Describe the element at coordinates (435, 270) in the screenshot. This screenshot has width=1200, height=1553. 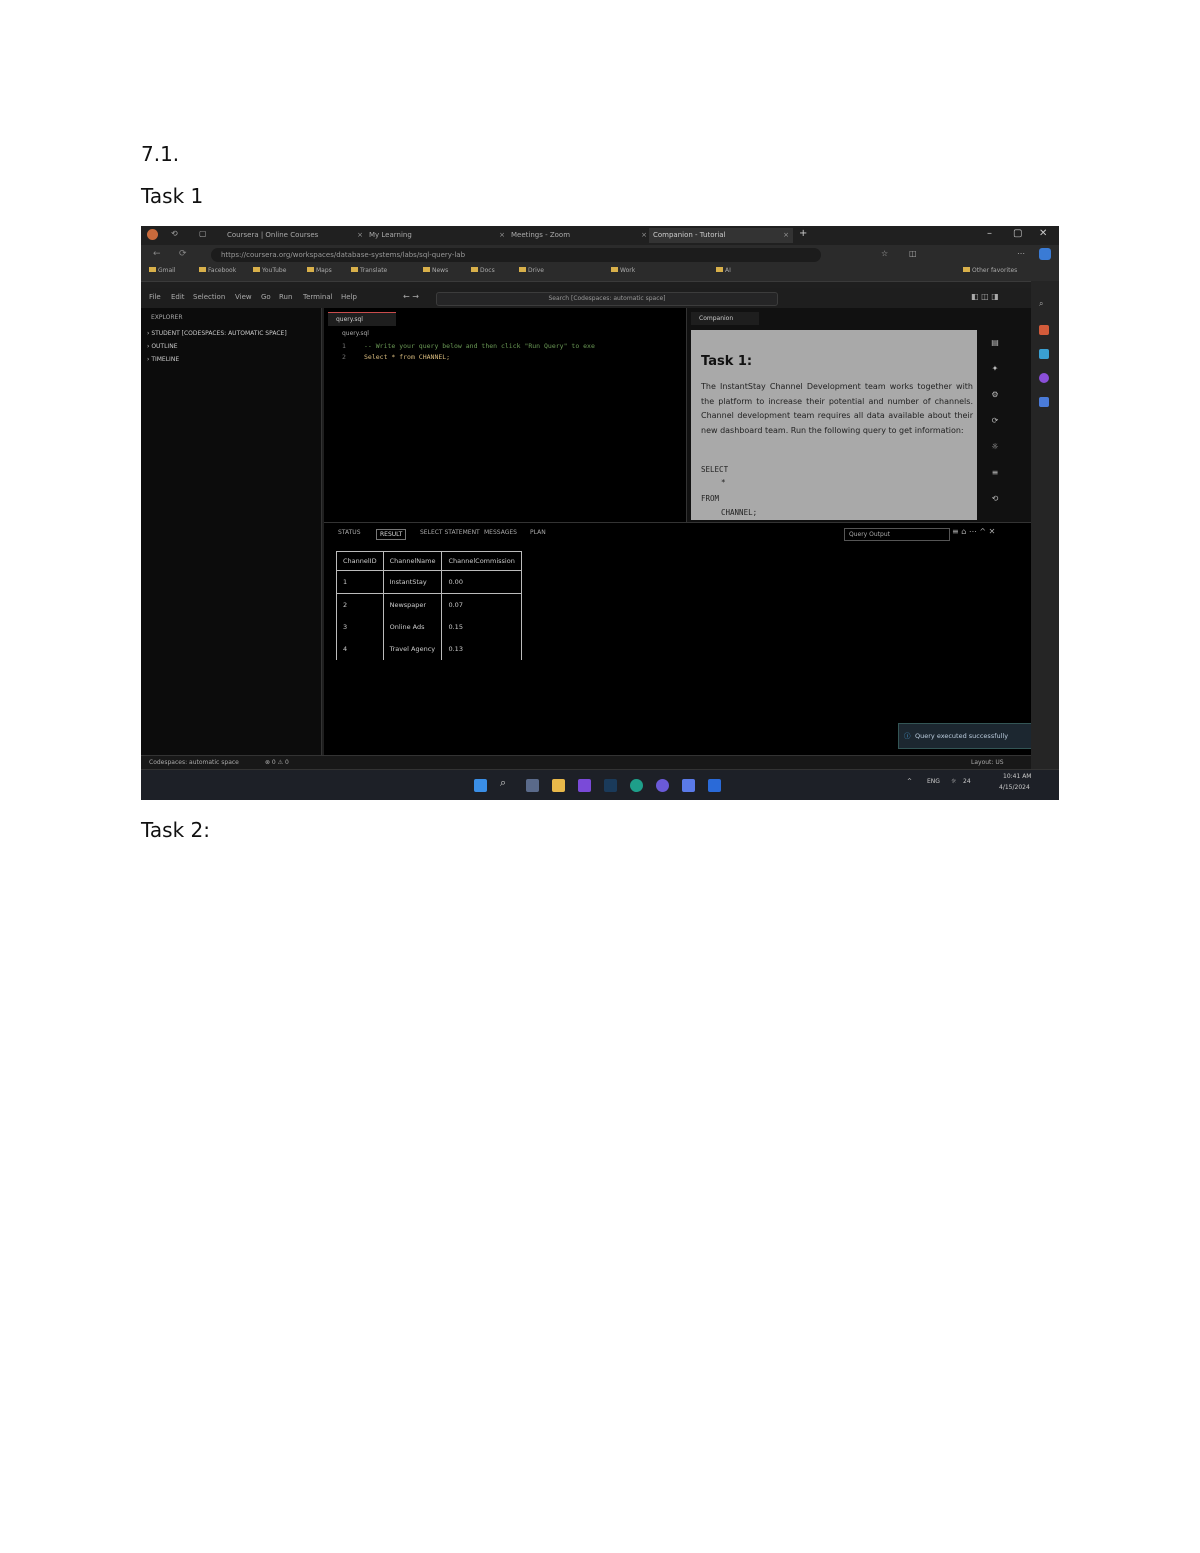
I see `bookmark-item: News` at that location.